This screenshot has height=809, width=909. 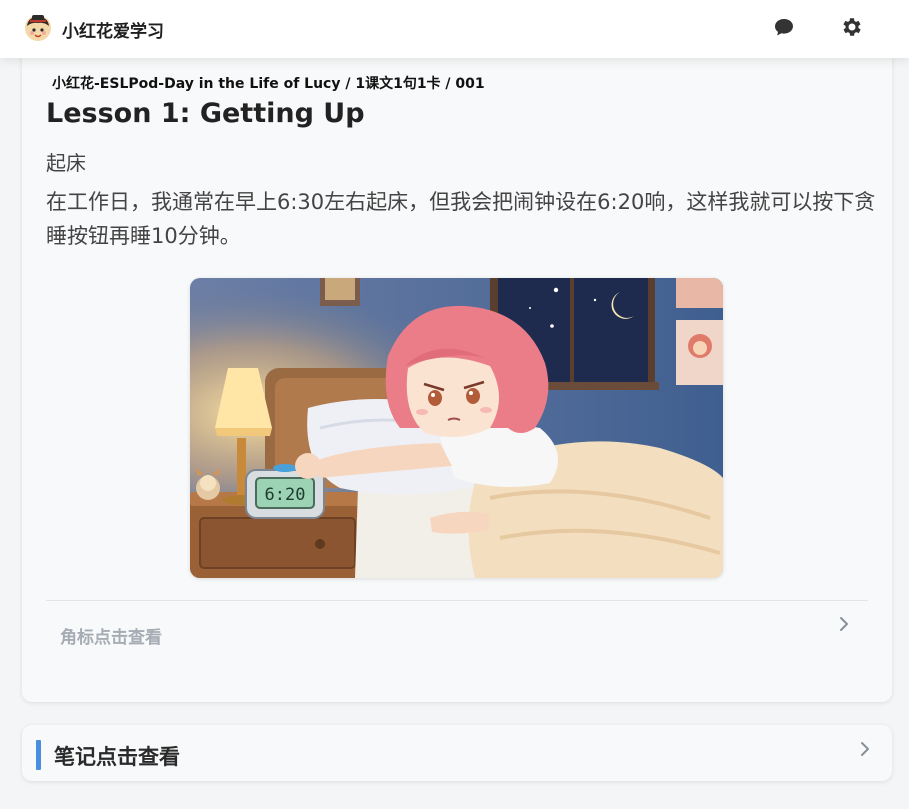 I want to click on chat-bubble-icon, so click(x=784, y=27).